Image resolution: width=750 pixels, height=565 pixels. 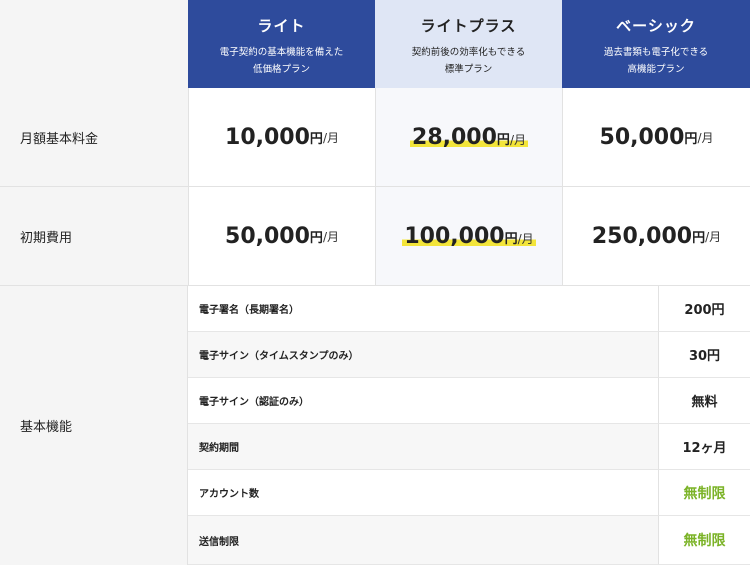 I want to click on price-cell-monthly-basic: 50,000 円/月, so click(x=656, y=137).